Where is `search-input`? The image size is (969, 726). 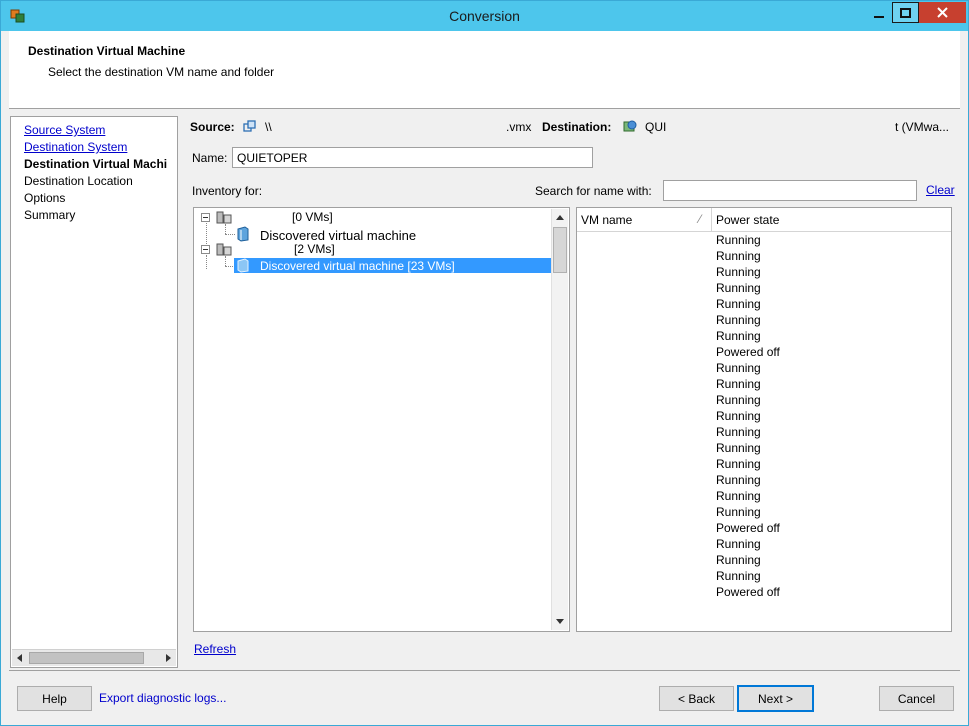 search-input is located at coordinates (790, 190).